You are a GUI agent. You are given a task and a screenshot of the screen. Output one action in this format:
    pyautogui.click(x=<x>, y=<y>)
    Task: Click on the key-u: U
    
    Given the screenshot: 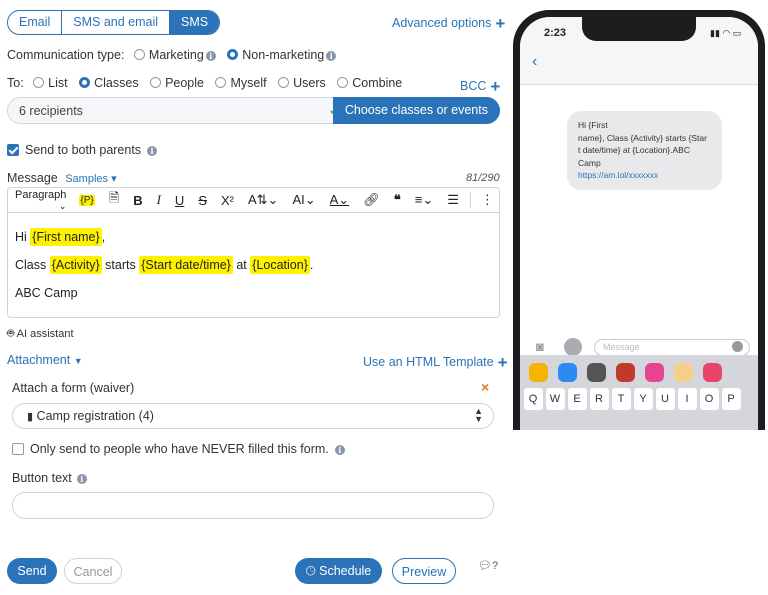 What is the action you would take?
    pyautogui.click(x=665, y=399)
    